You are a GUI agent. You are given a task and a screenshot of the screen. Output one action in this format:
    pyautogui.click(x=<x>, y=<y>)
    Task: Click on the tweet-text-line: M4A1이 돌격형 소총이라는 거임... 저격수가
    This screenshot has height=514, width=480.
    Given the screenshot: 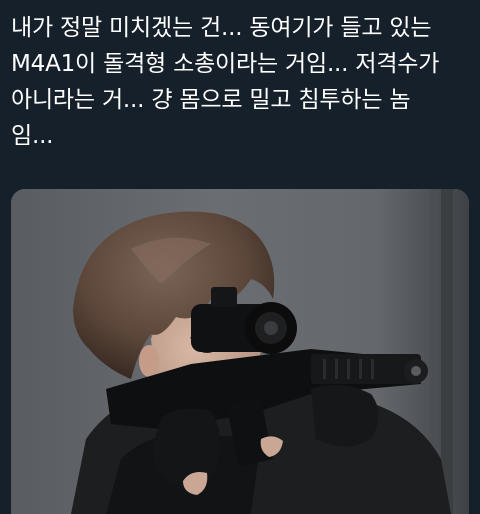 What is the action you would take?
    pyautogui.click(x=225, y=64)
    